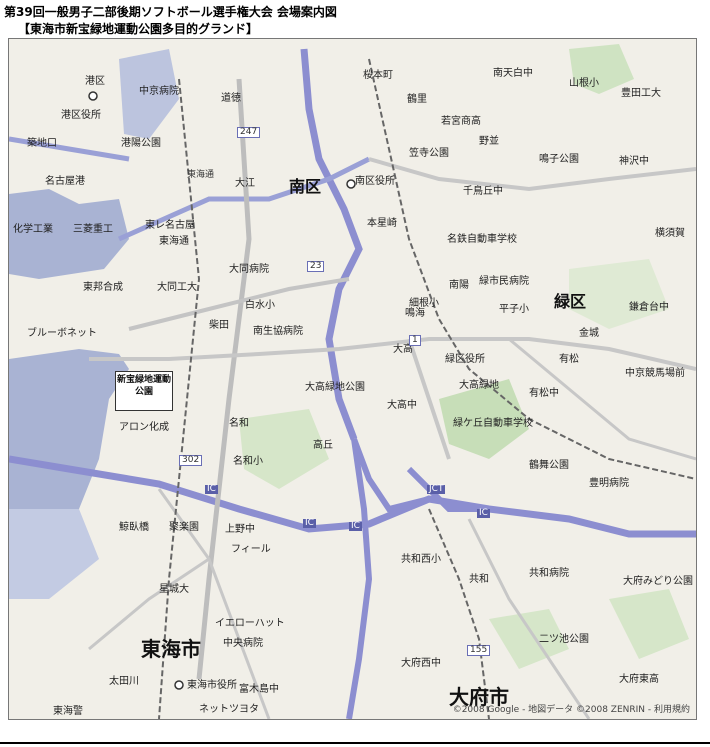 This screenshot has height=747, width=710. I want to click on road-label: 東海通, so click(201, 175).